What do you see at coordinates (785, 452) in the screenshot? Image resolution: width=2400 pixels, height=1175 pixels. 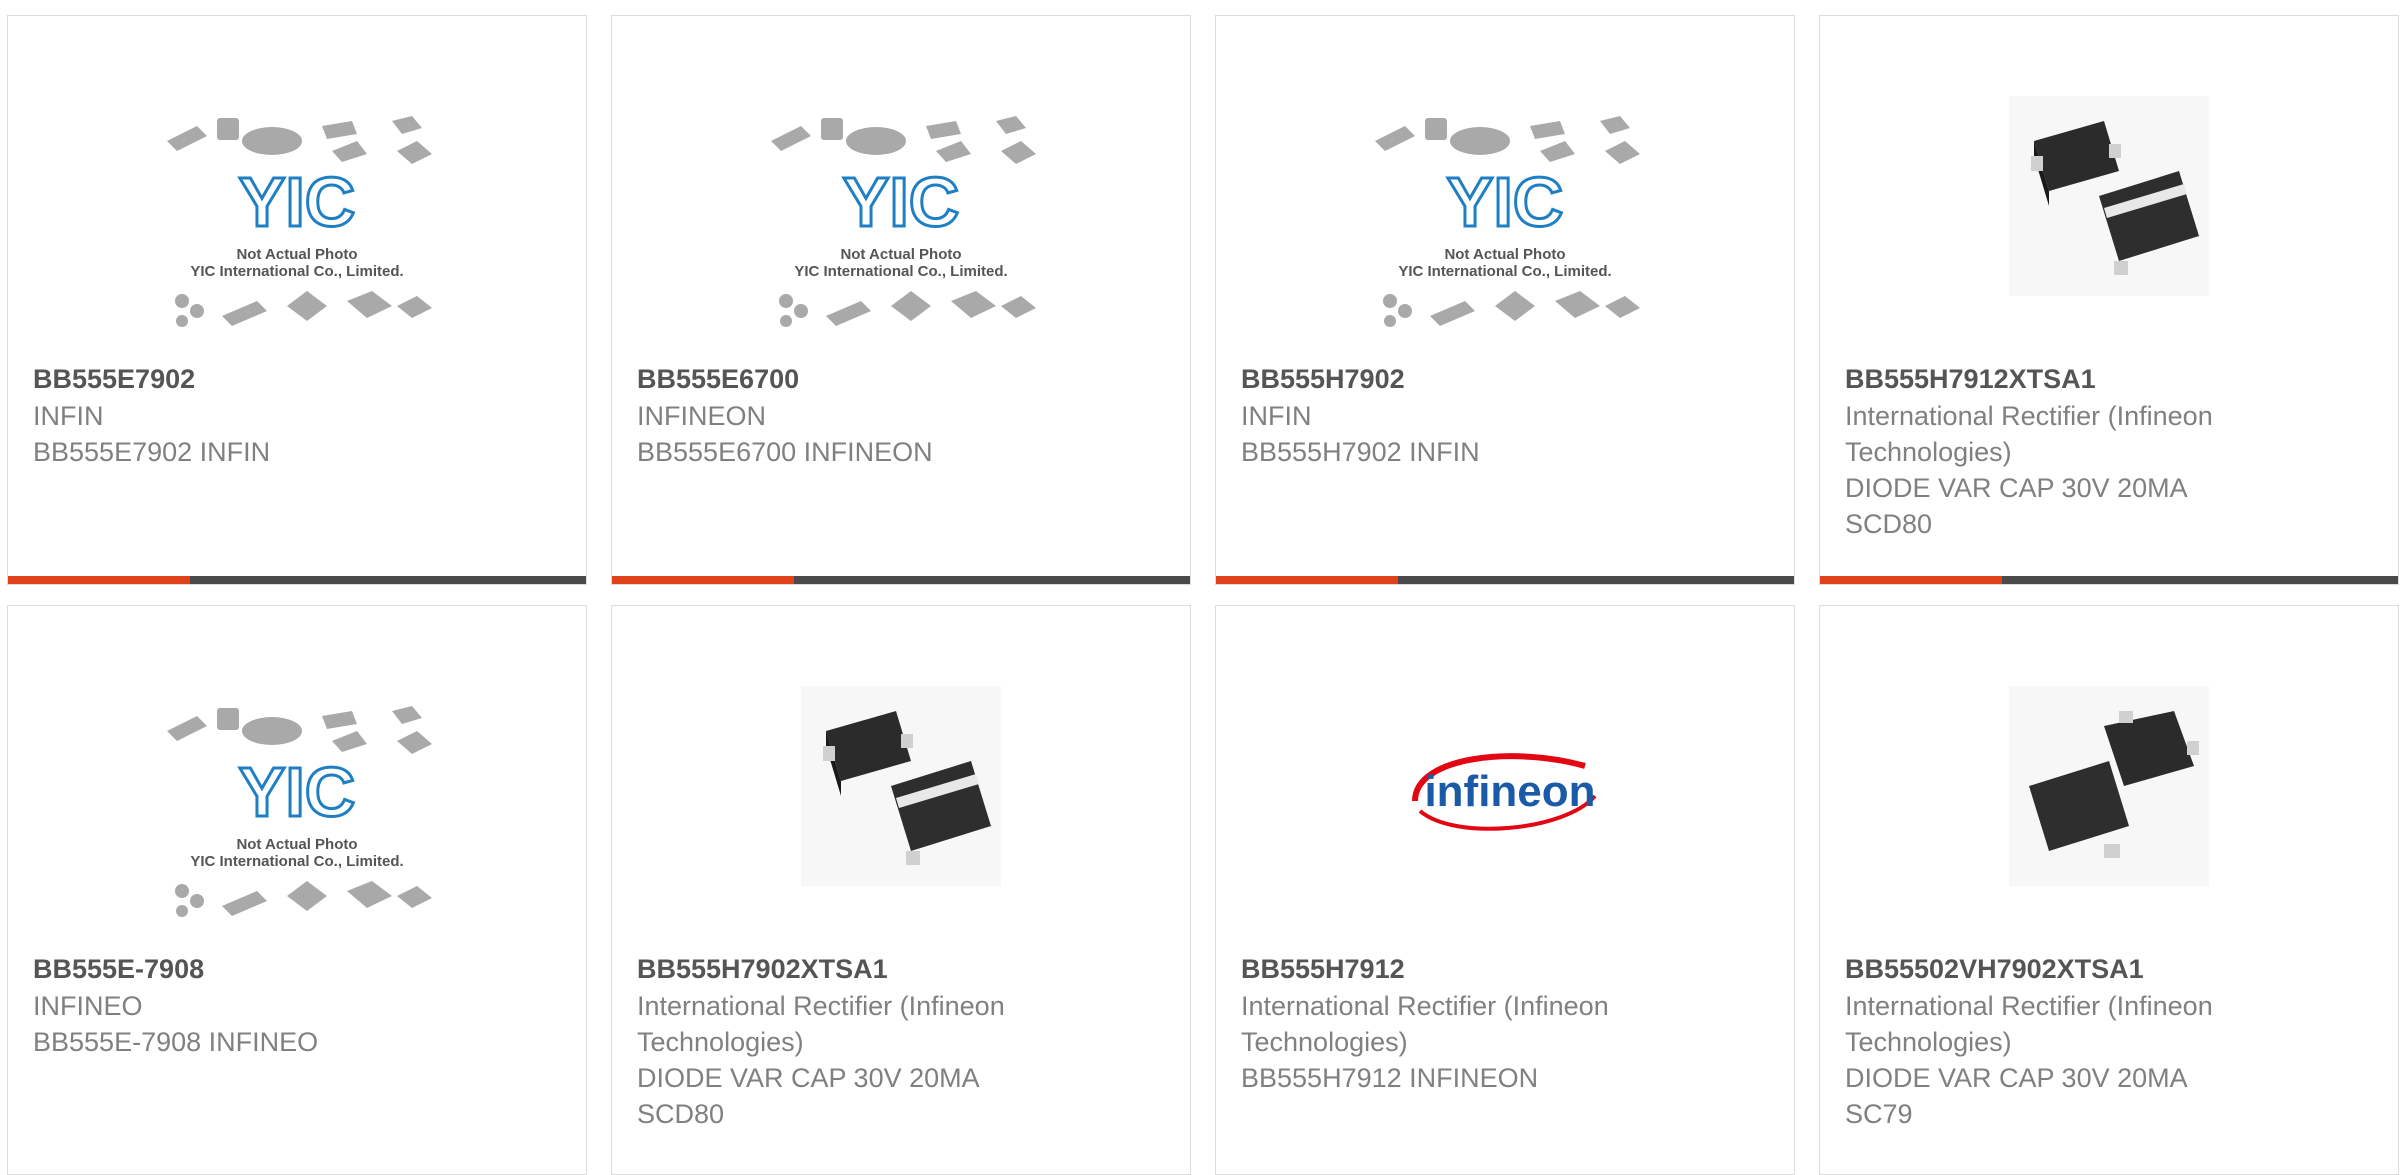 I see `product-line: BB555E6700 INFINEON` at bounding box center [785, 452].